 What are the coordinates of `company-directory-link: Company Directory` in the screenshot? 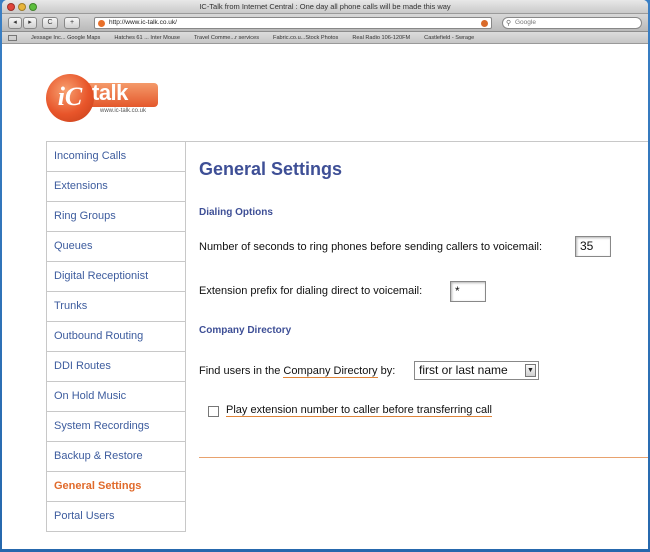 It's located at (330, 371).